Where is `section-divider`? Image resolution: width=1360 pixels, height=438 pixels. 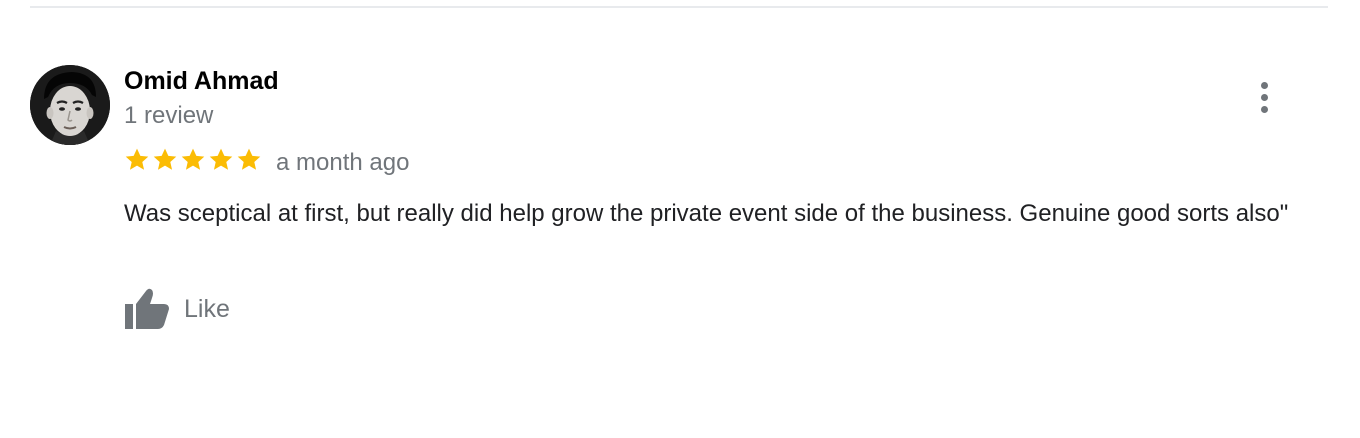
section-divider is located at coordinates (679, 7).